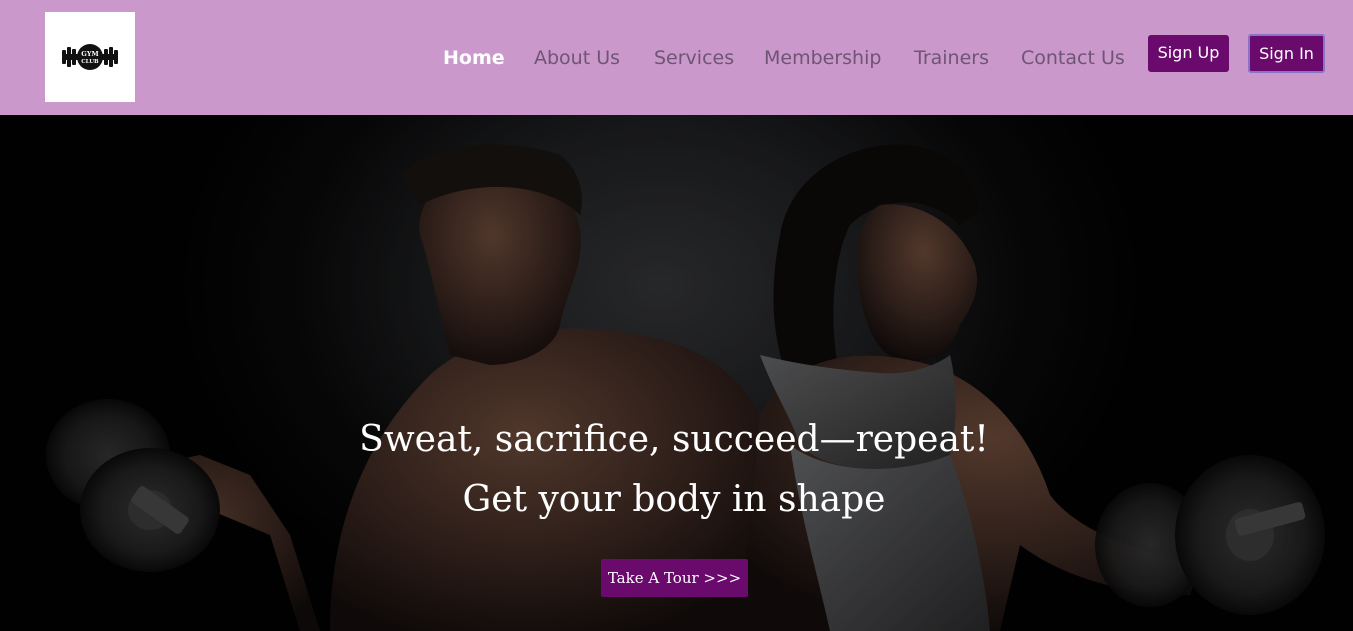  What do you see at coordinates (674, 499) in the screenshot?
I see `hero-subtitle: Get your body in shape` at bounding box center [674, 499].